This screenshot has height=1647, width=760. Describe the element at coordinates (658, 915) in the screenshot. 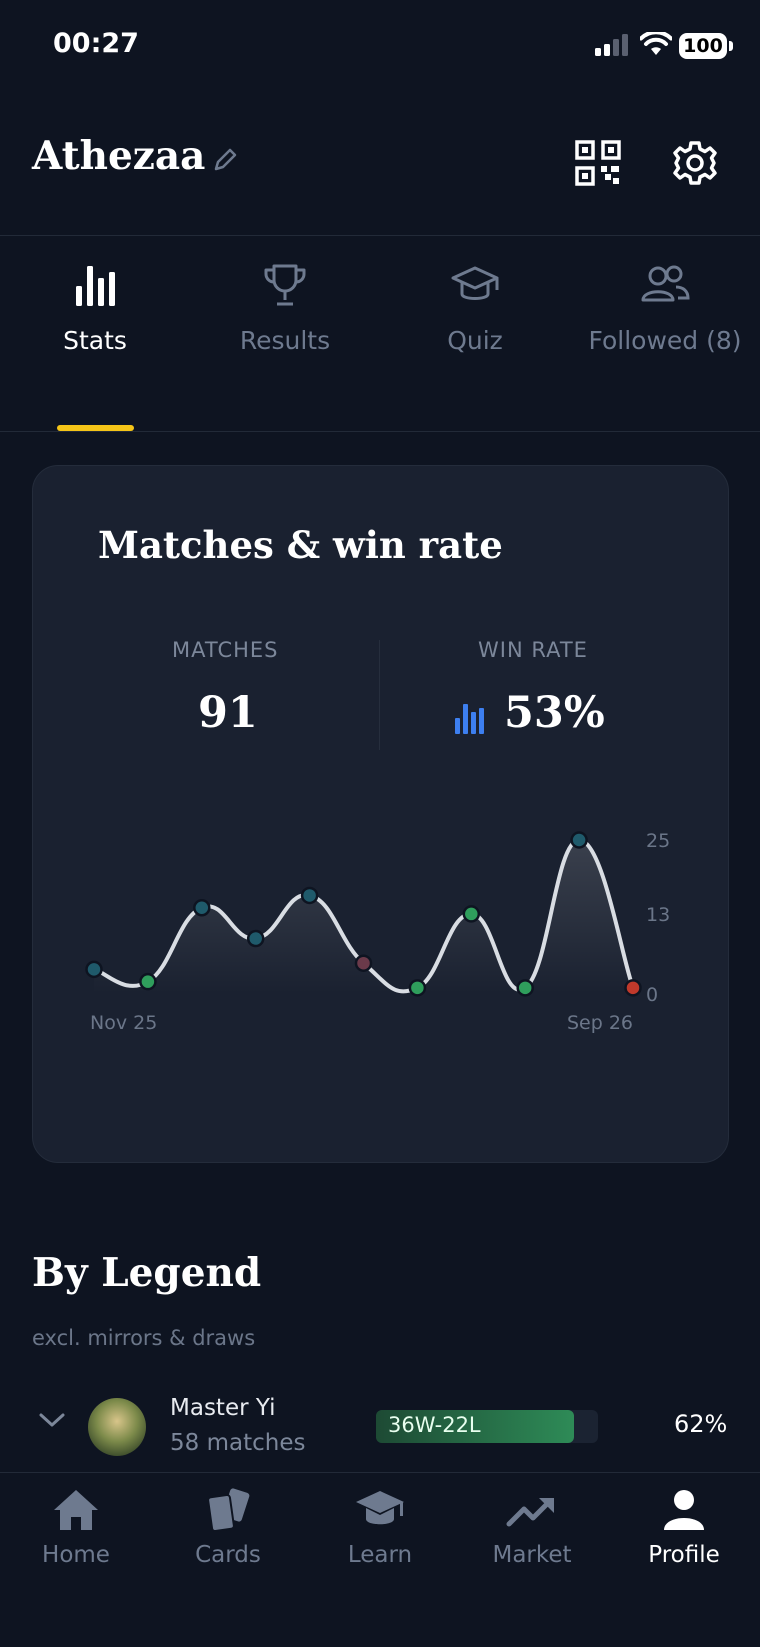

I see `y-tick-label: 13` at that location.